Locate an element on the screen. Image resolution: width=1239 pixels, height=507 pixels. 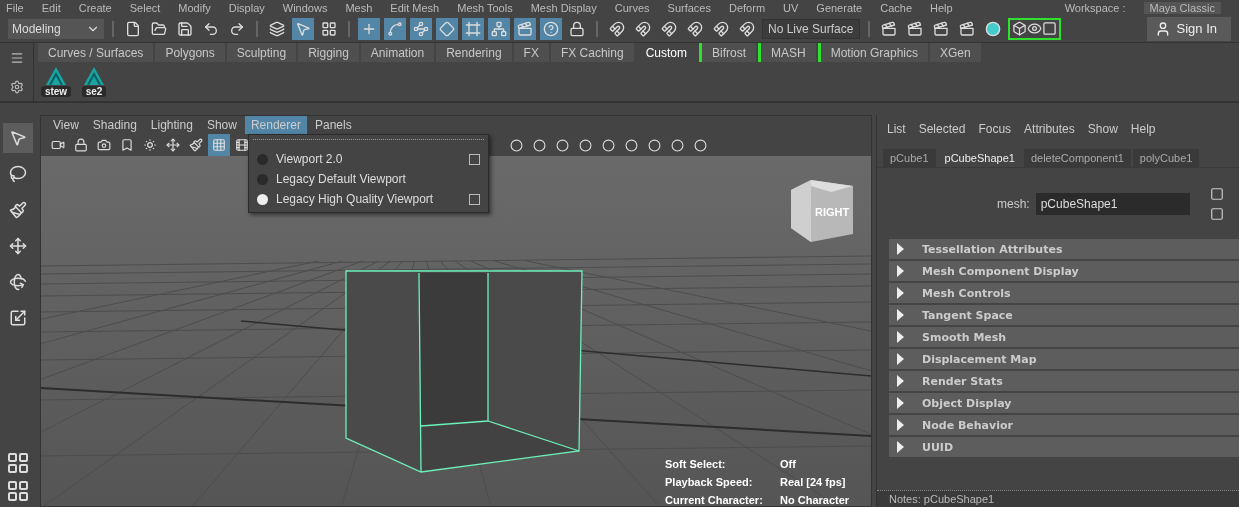
shelf-tab: Bifrost is located at coordinates (727, 52).